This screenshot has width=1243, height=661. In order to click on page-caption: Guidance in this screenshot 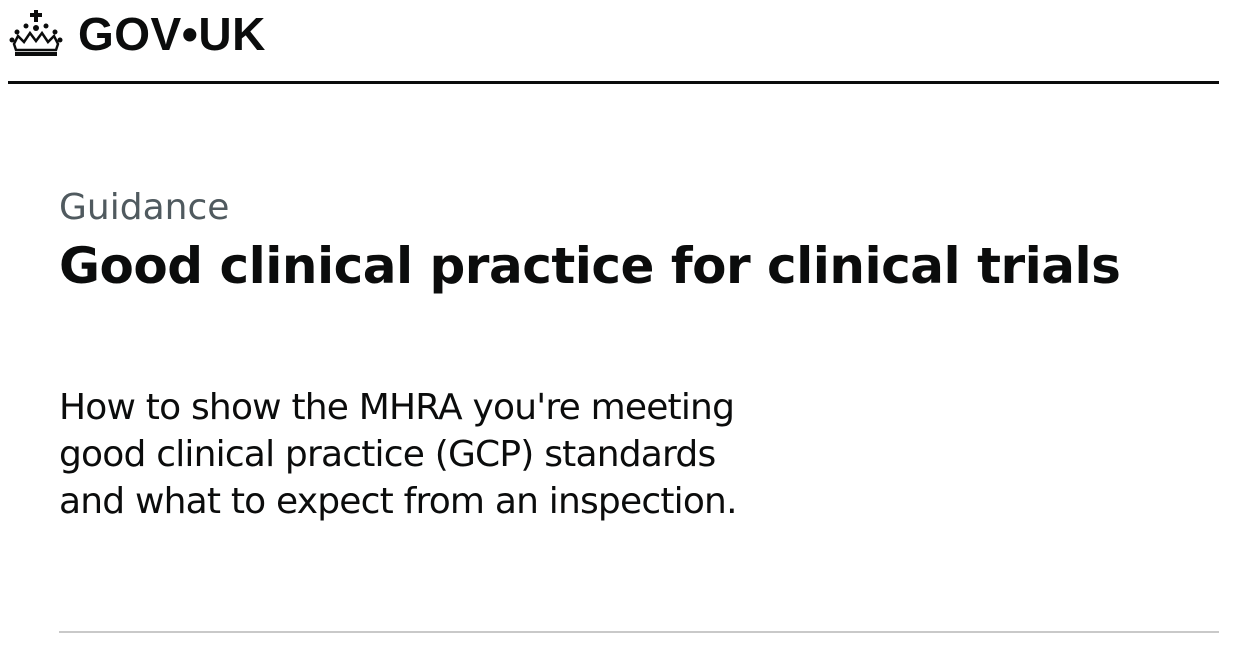, I will do `click(144, 207)`.